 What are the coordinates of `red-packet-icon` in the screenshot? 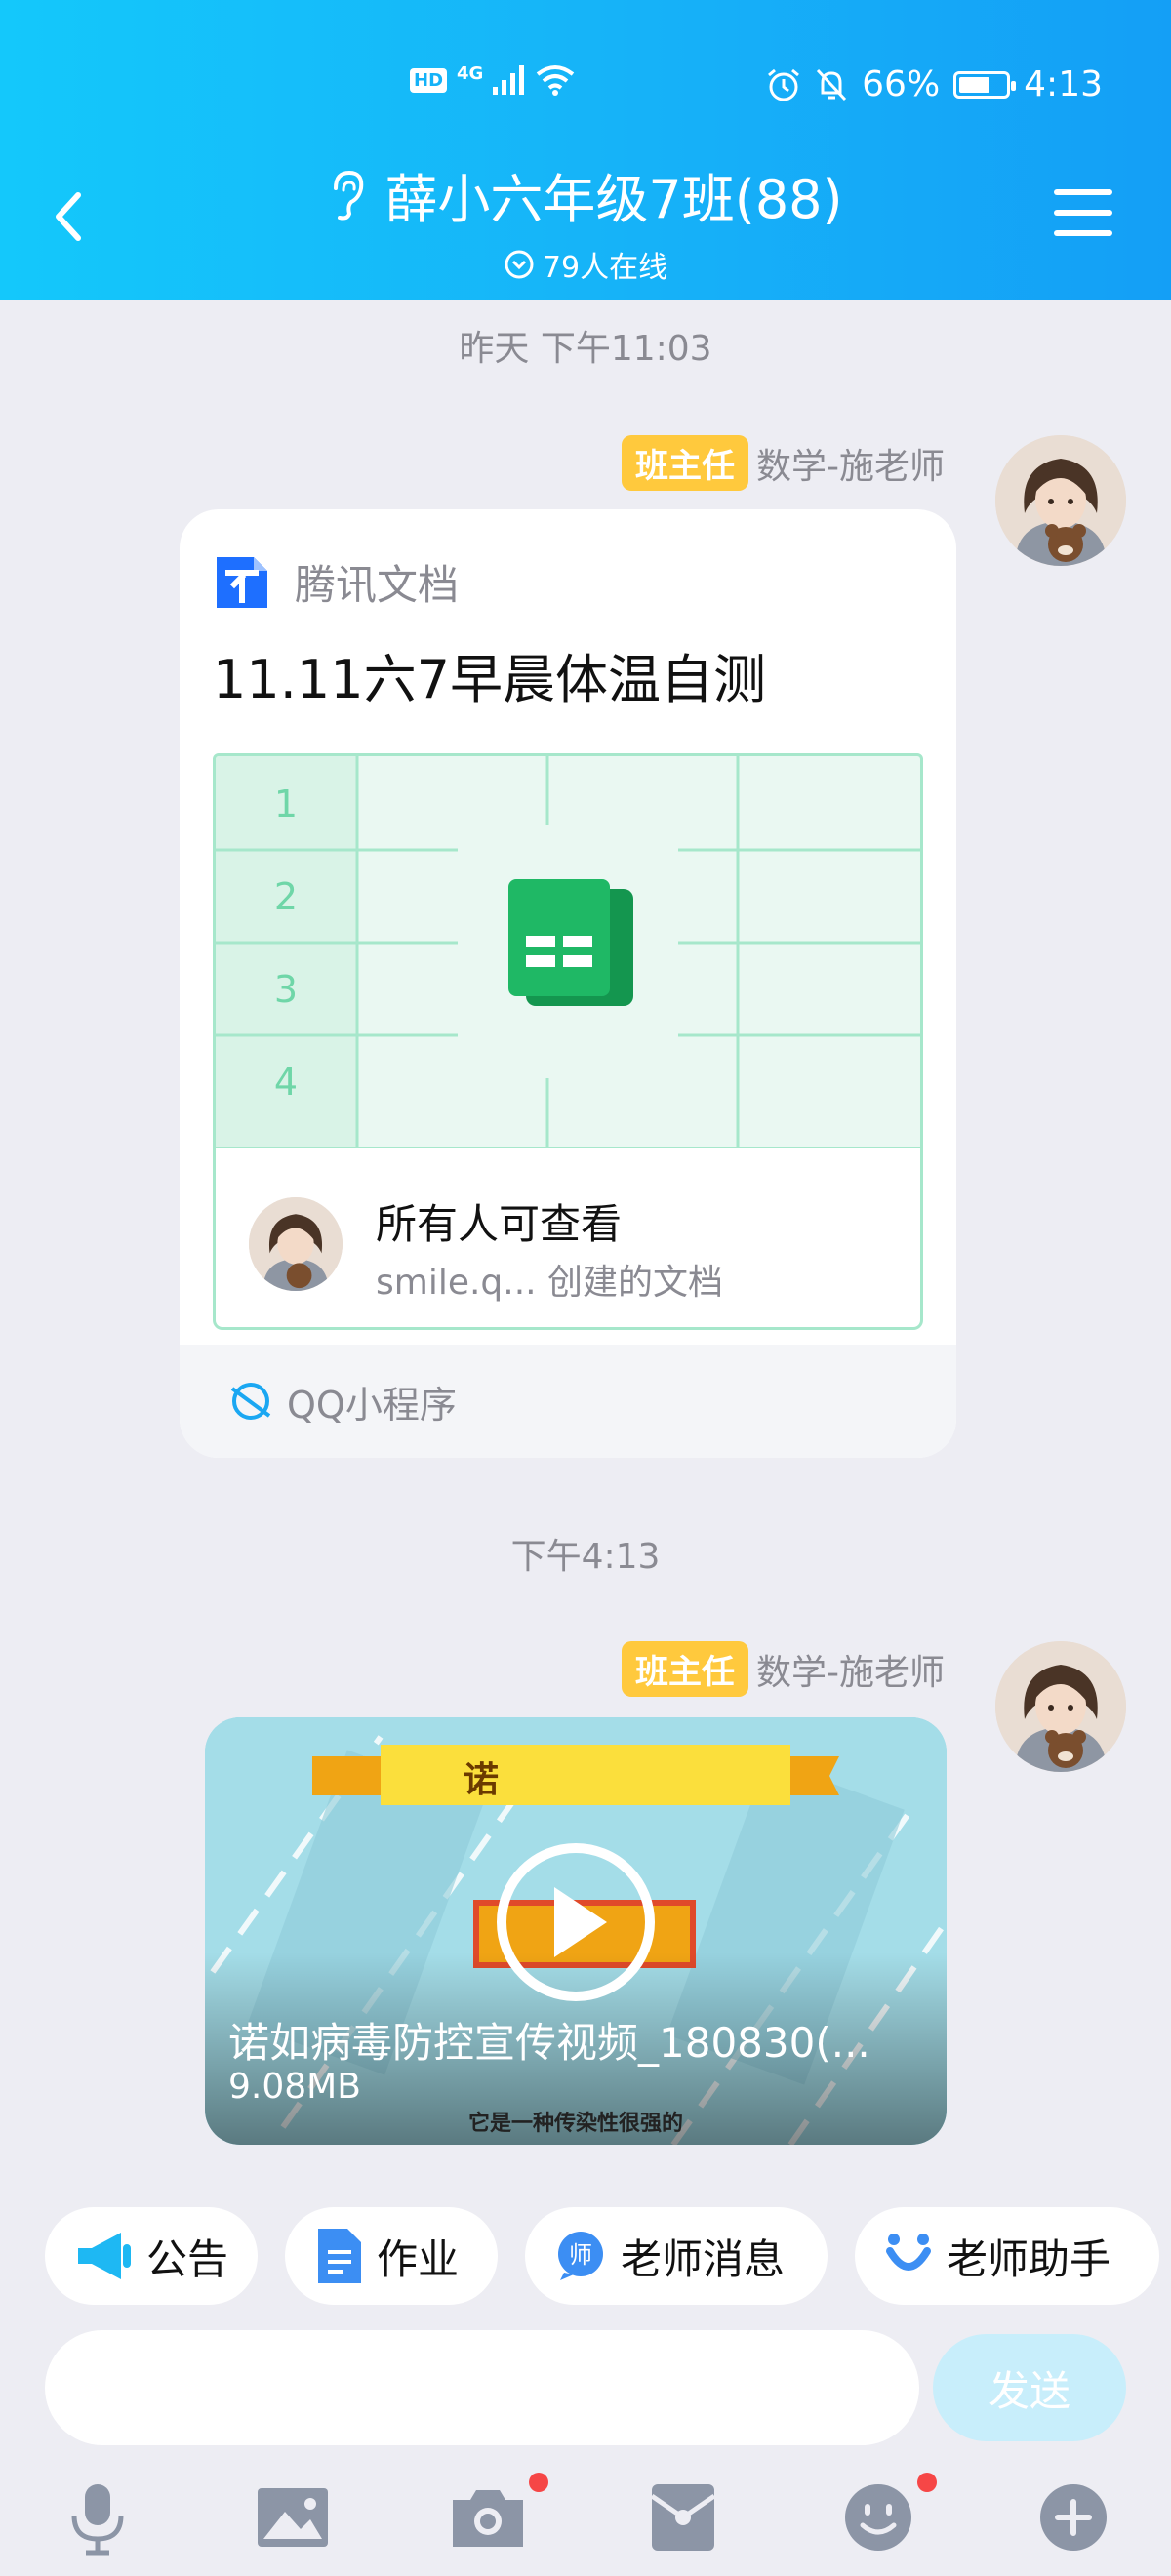 It's located at (683, 2517).